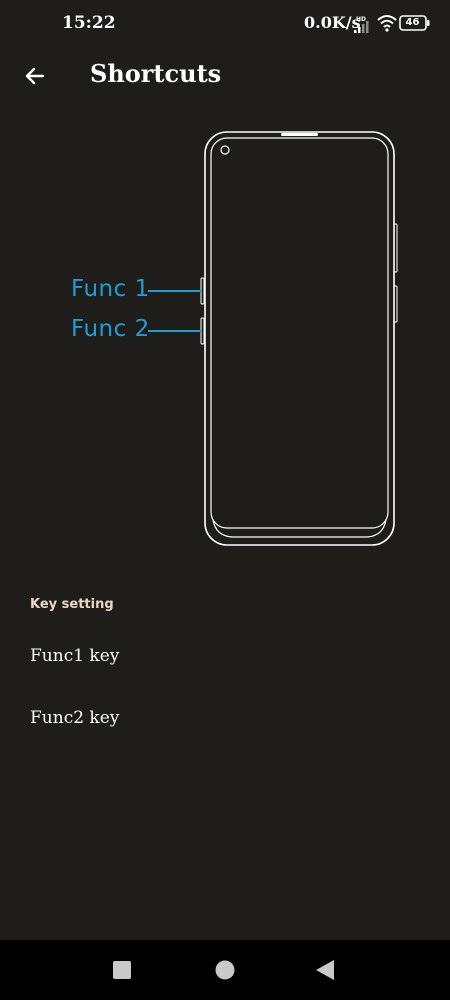  Describe the element at coordinates (387, 23) in the screenshot. I see `wifi-icon` at that location.